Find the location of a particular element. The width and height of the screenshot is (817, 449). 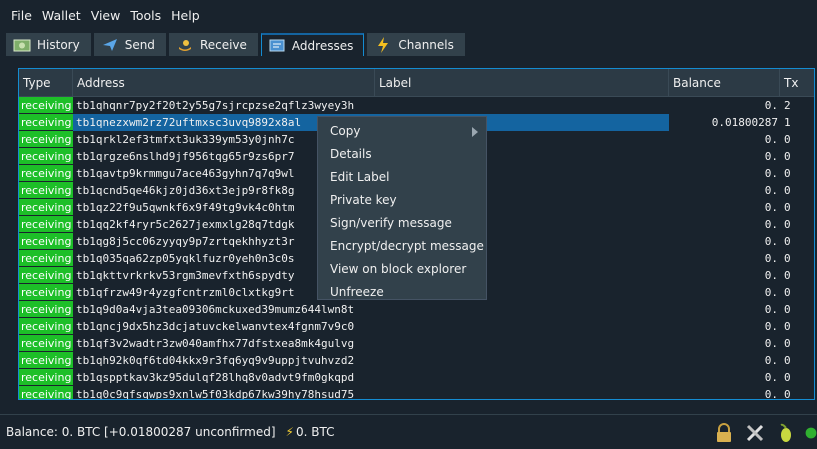

tab-send: Send is located at coordinates (129, 44).